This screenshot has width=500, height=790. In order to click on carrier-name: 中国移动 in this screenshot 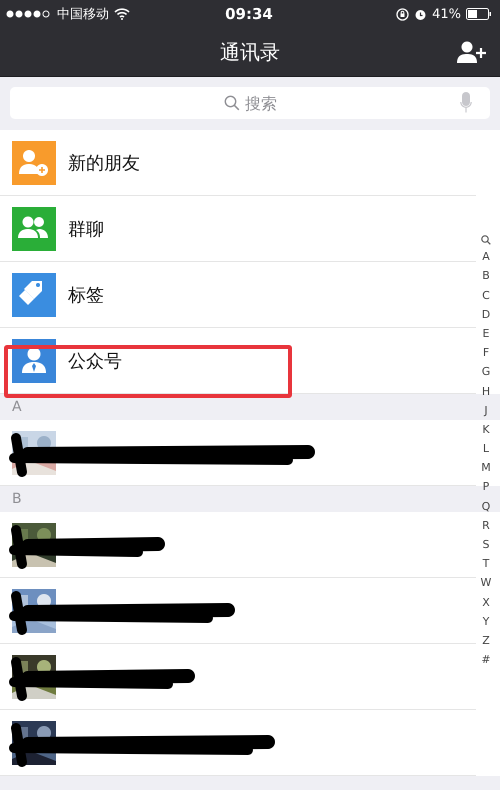, I will do `click(83, 14)`.